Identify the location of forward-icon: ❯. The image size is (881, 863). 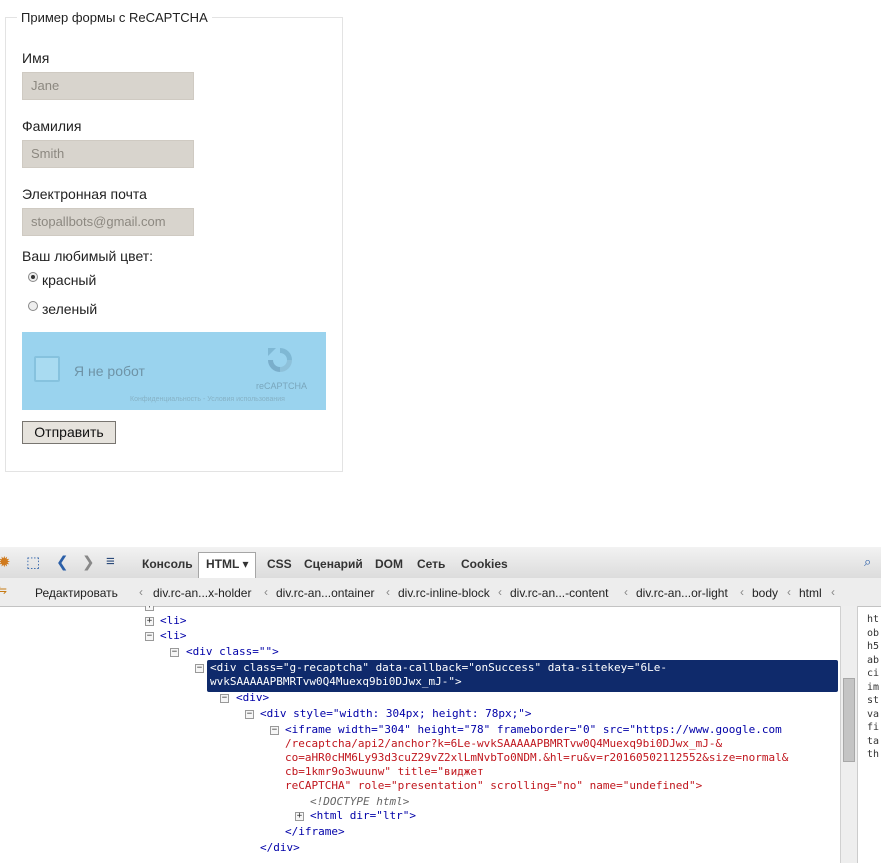
(88, 562).